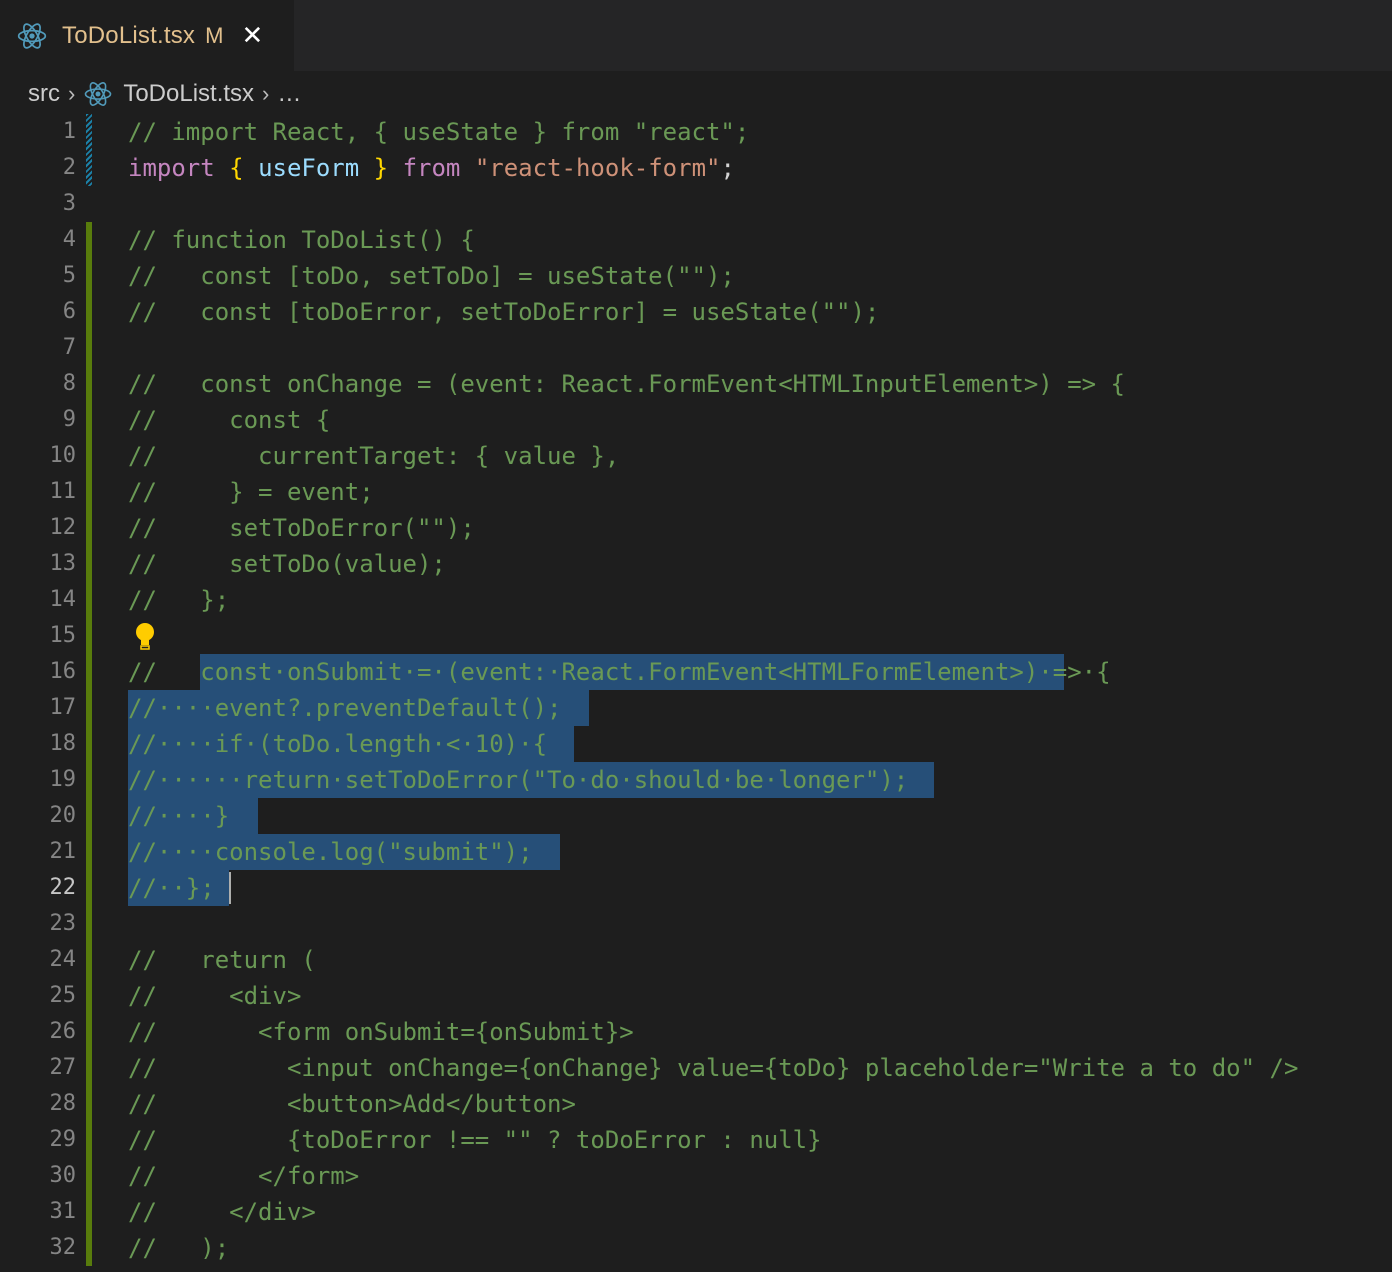  I want to click on code-text: // const [toDo, setToDo] = useState("");, so click(431, 276).